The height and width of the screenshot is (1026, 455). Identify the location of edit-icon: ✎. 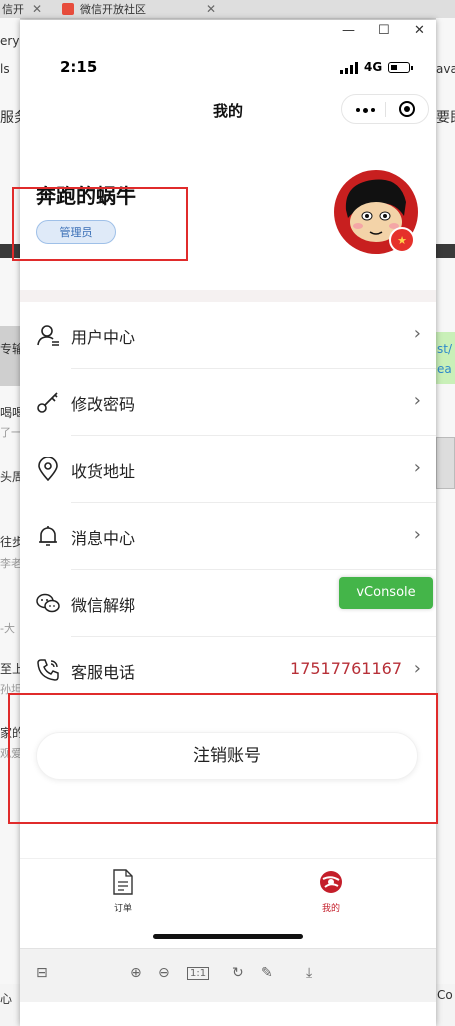
(267, 973).